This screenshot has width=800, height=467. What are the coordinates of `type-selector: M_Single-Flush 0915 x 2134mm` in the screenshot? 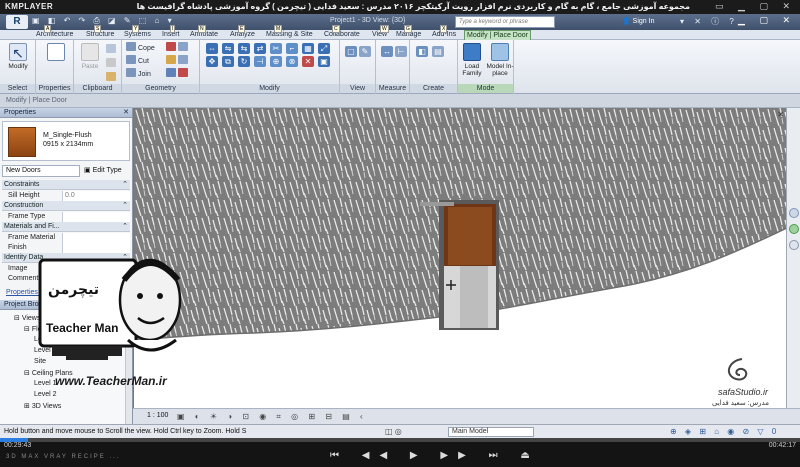 It's located at (66, 141).